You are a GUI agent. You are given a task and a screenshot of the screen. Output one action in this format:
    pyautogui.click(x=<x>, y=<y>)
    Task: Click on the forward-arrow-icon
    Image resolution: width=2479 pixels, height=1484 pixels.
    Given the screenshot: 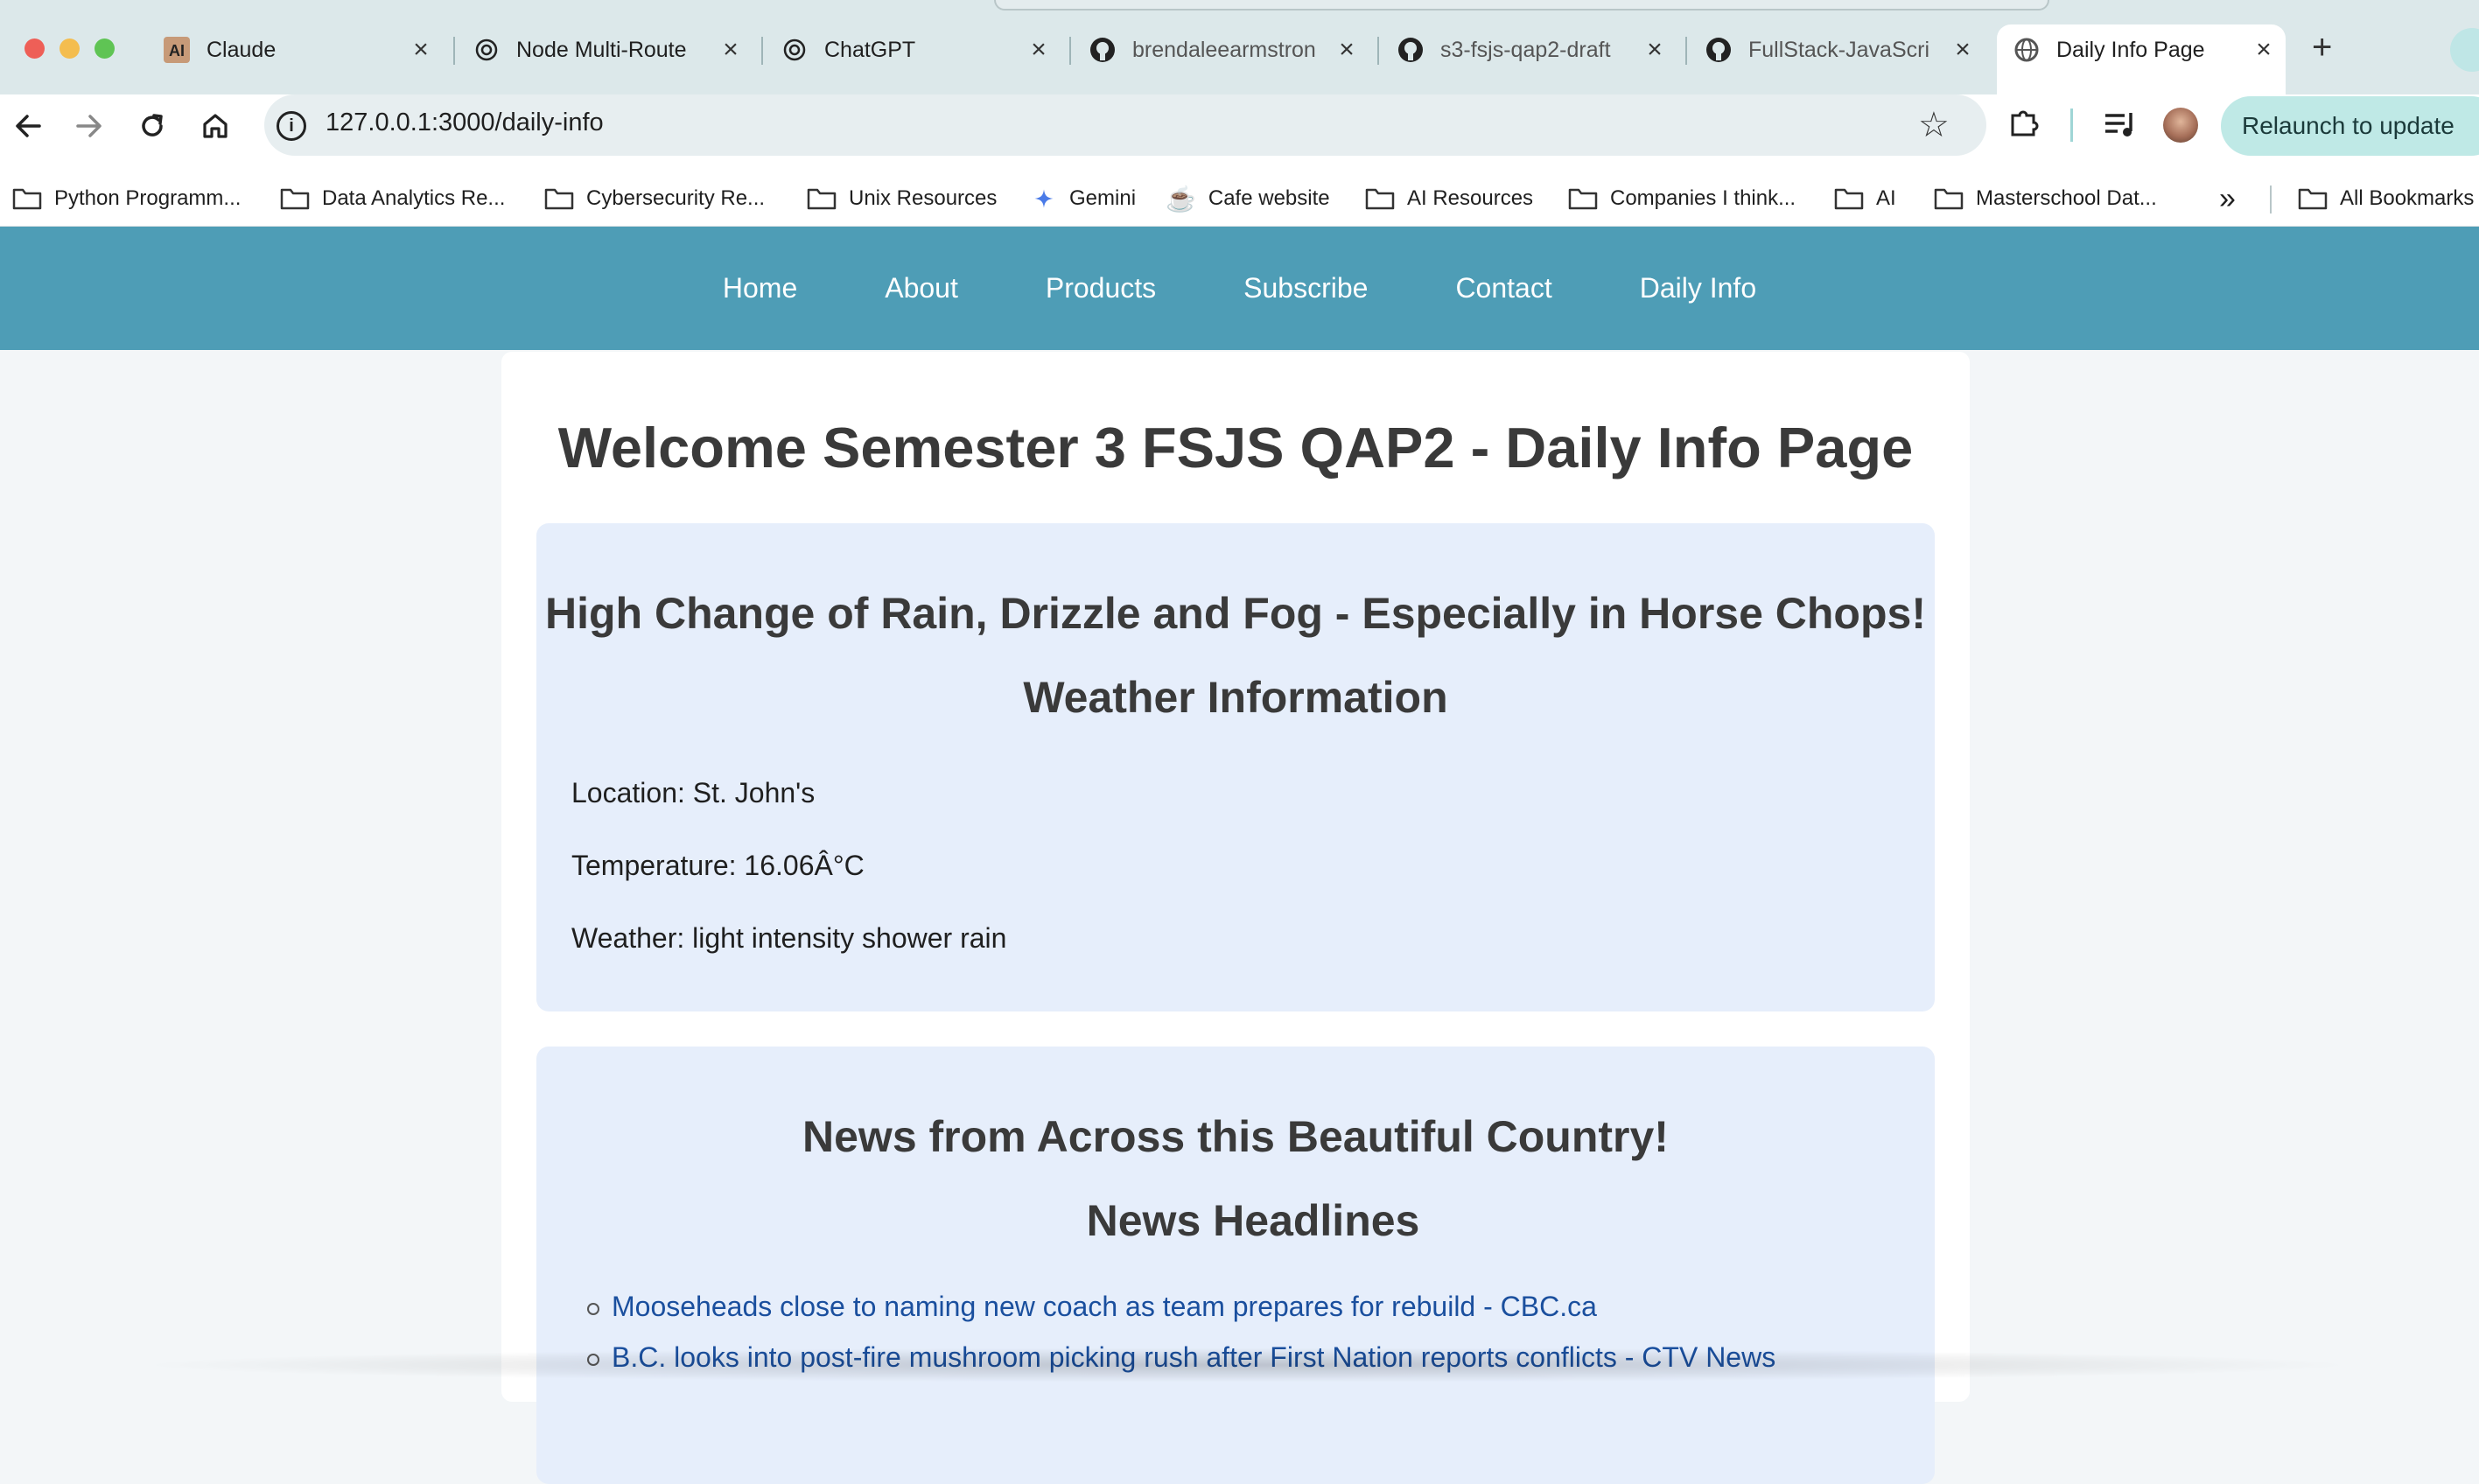 What is the action you would take?
    pyautogui.click(x=89, y=126)
    